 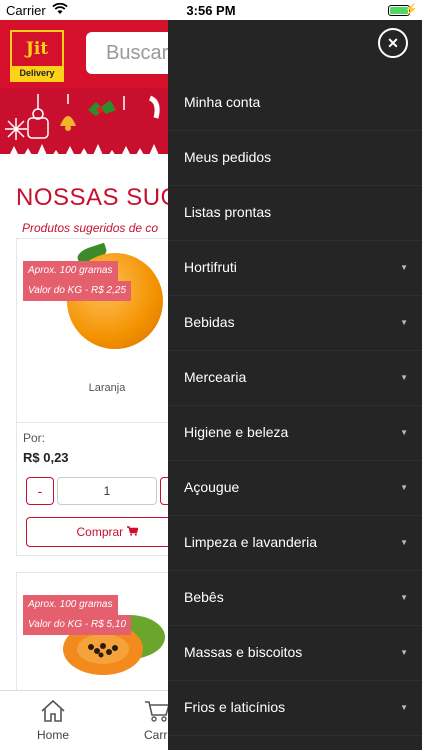 I want to click on status-bar: Carrier 3:56 PM ⚡, so click(x=211, y=10).